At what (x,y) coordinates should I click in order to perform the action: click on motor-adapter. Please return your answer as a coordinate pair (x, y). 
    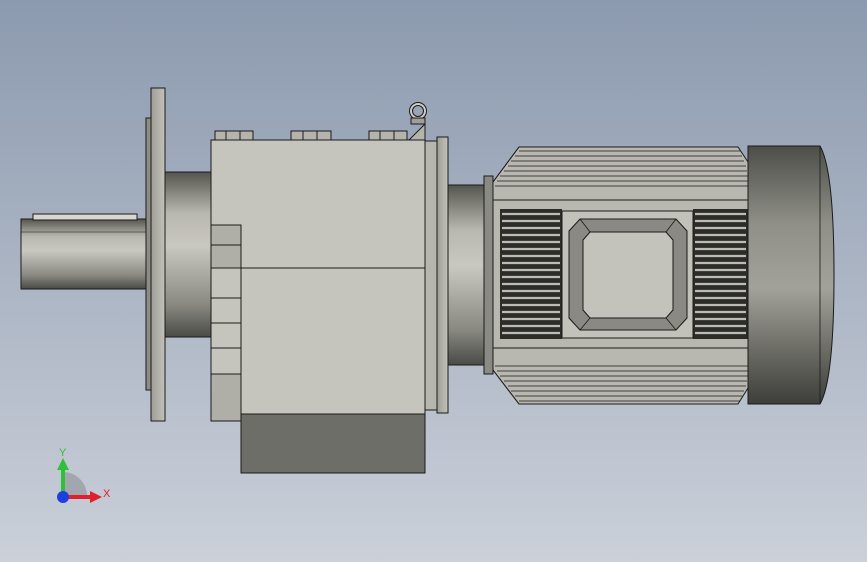
    Looking at the image, I should click on (470, 275).